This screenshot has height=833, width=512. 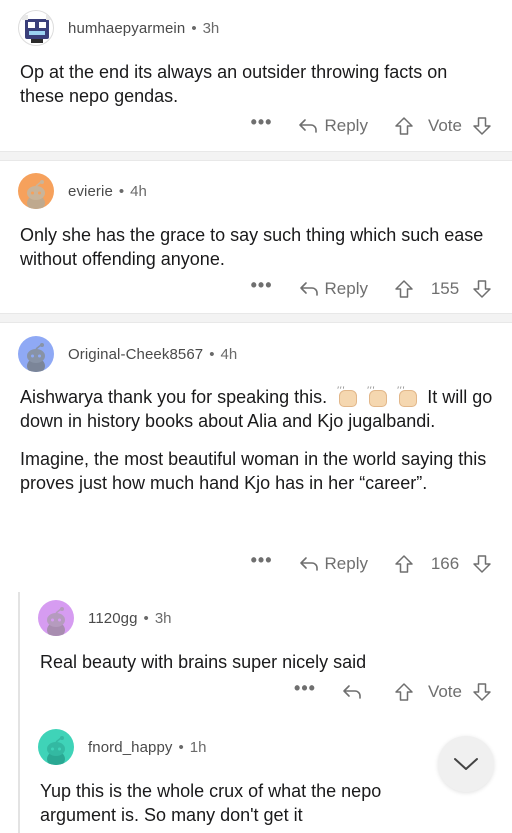 I want to click on reply-button, so click(x=355, y=692).